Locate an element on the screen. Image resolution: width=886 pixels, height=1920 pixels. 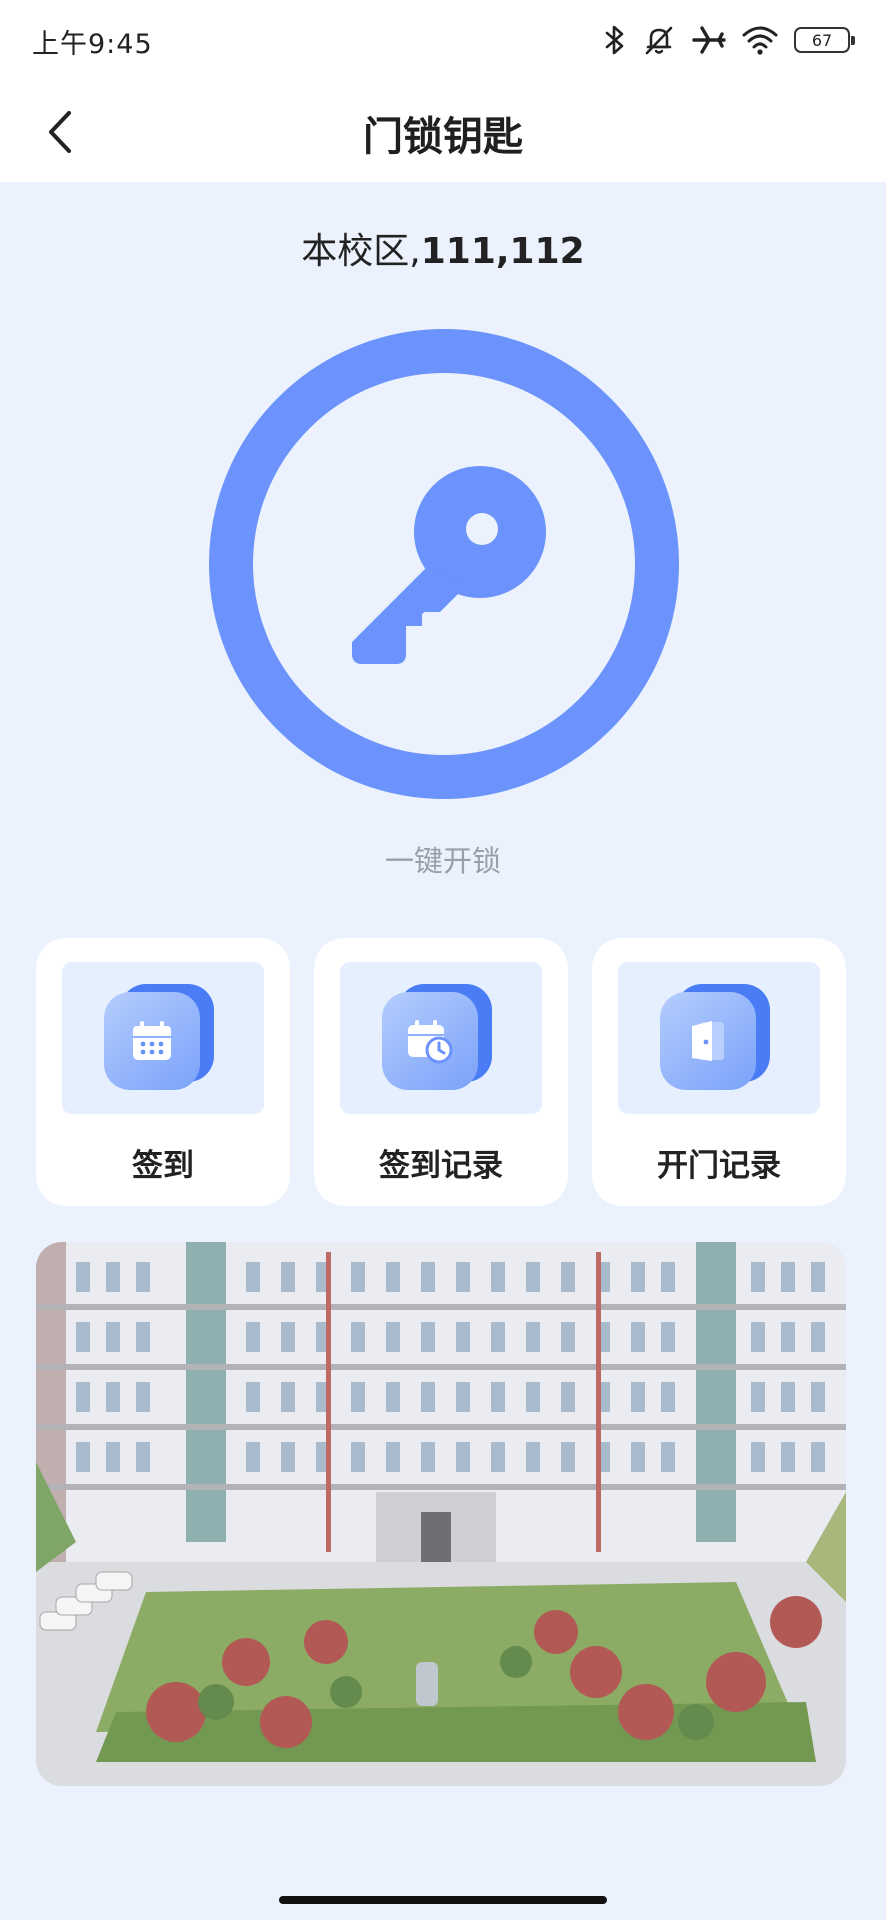
status-bar: 上午9:45 67 is located at coordinates (443, 40).